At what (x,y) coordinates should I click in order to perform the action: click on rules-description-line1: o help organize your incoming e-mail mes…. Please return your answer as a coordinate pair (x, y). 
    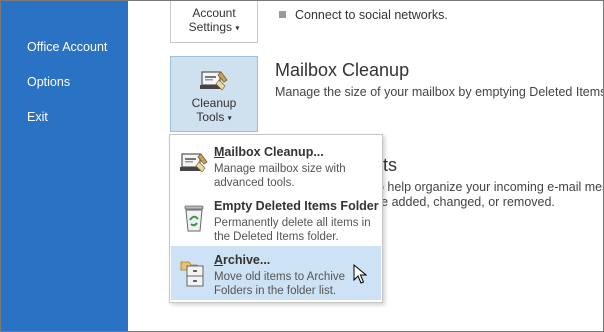
    Looking at the image, I should click on (490, 187).